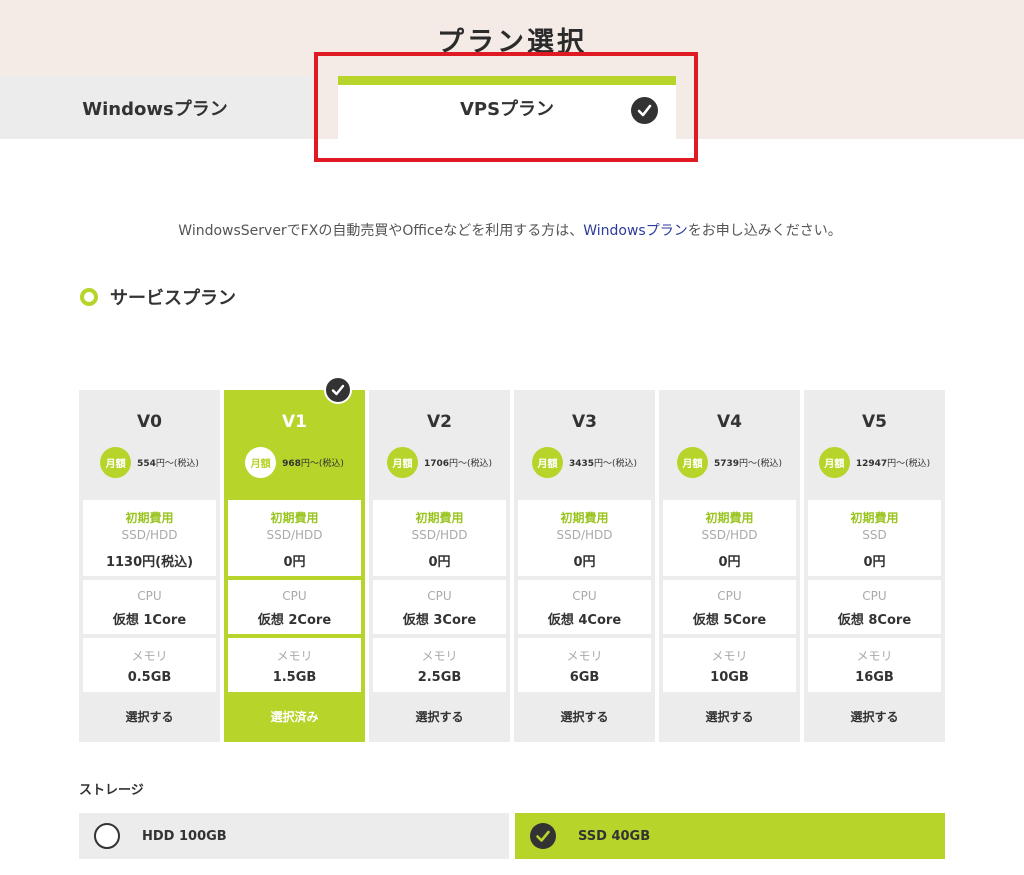  Describe the element at coordinates (874, 538) in the screenshot. I see `initial-fee-cell: 初期費用 SSD 0円` at that location.